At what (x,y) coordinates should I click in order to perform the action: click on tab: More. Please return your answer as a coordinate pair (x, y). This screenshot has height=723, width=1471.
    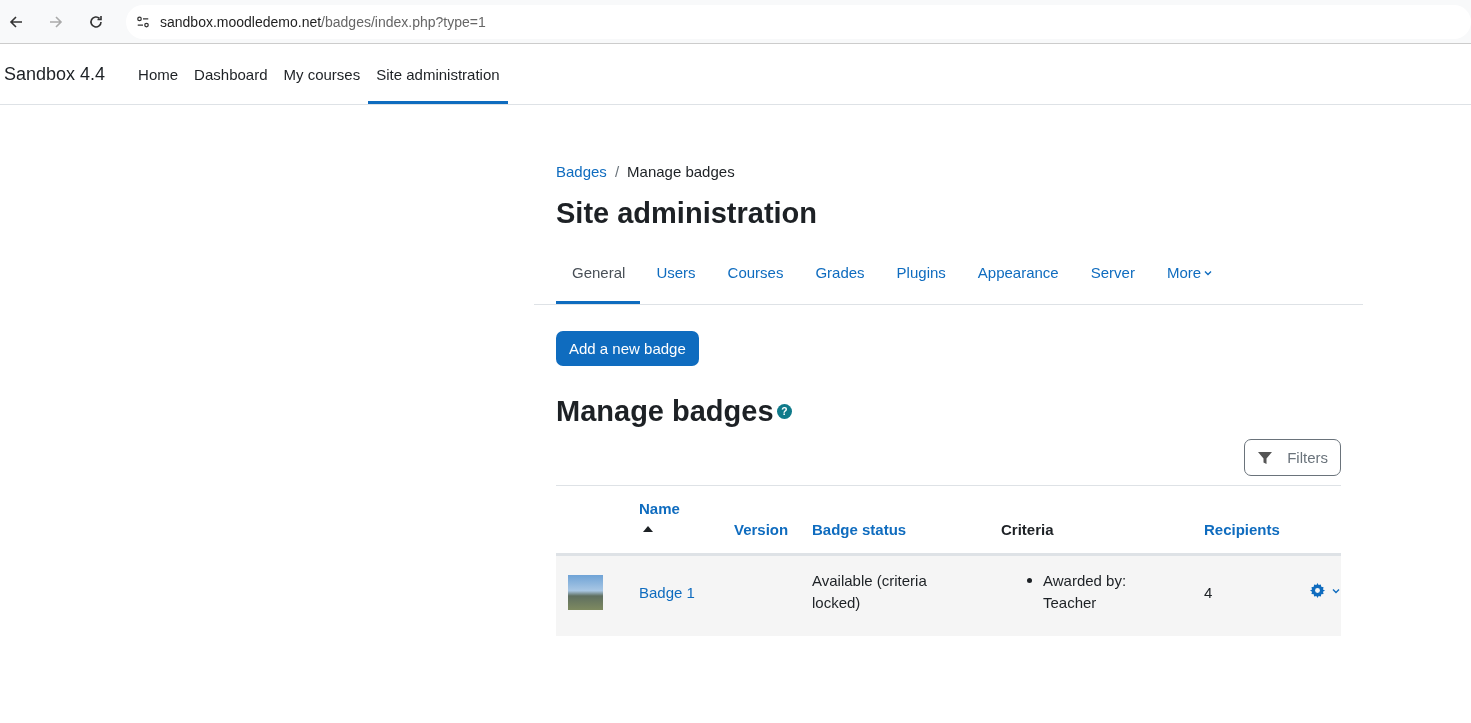
    Looking at the image, I should click on (1190, 277).